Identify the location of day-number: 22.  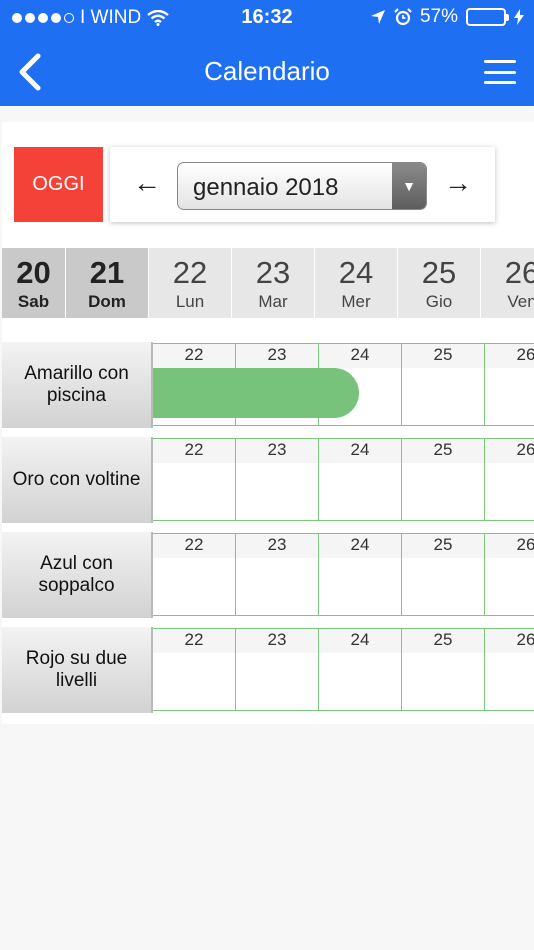
(190, 272).